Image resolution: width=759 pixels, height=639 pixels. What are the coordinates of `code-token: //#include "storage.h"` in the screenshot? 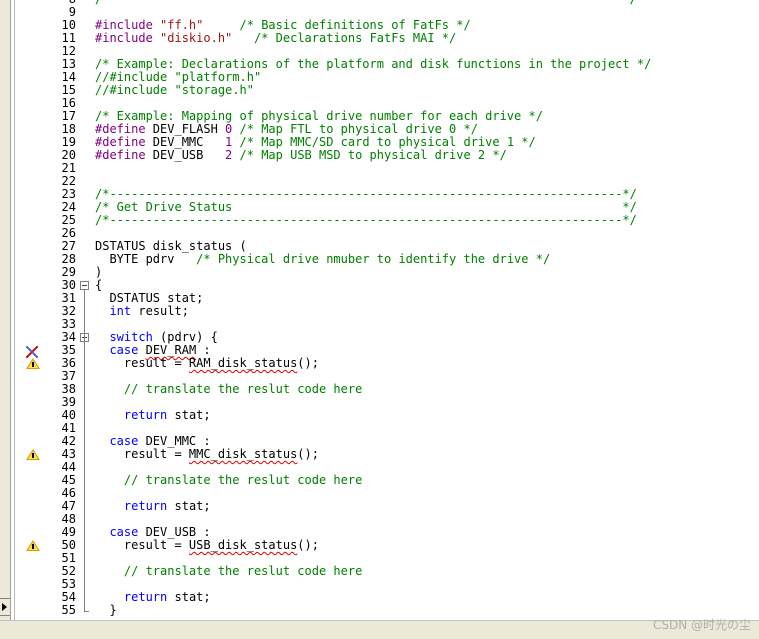 It's located at (174, 90).